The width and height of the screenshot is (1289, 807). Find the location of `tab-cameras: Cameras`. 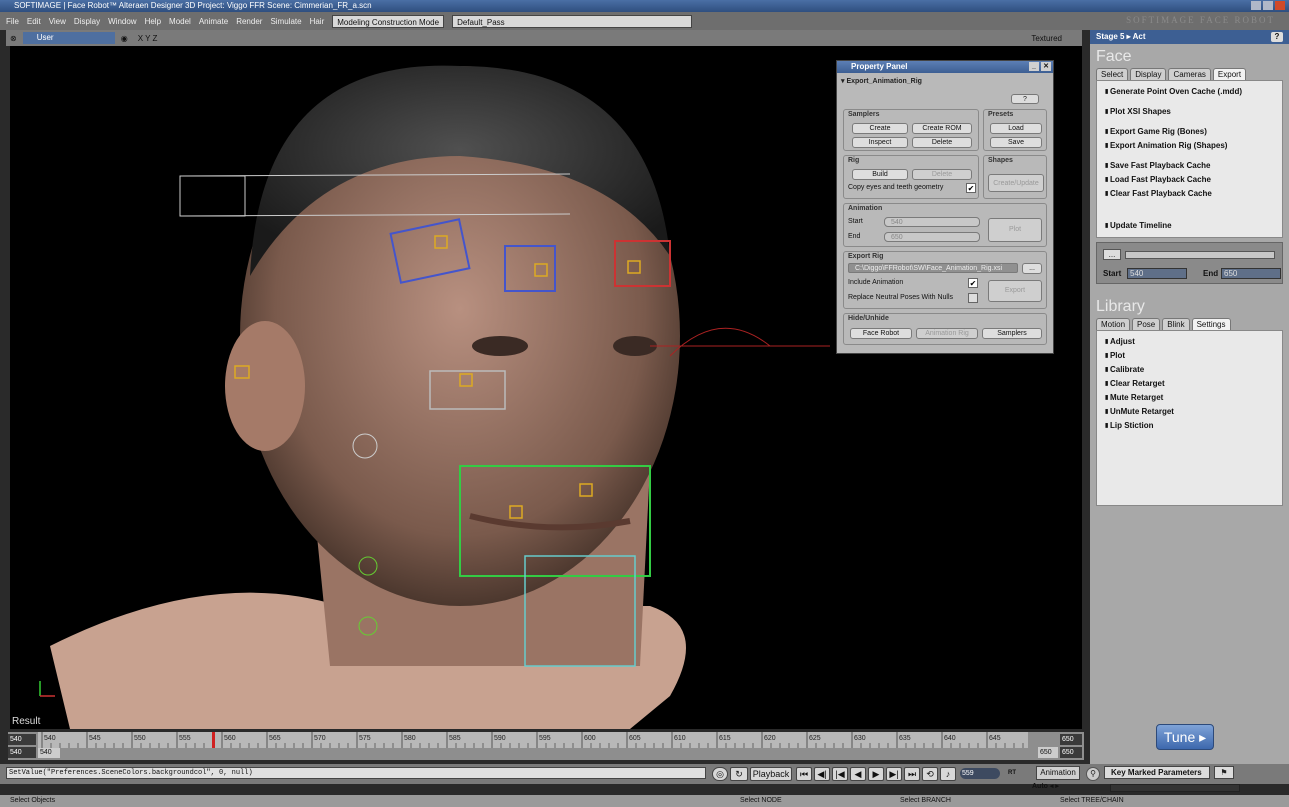

tab-cameras: Cameras is located at coordinates (1189, 74).